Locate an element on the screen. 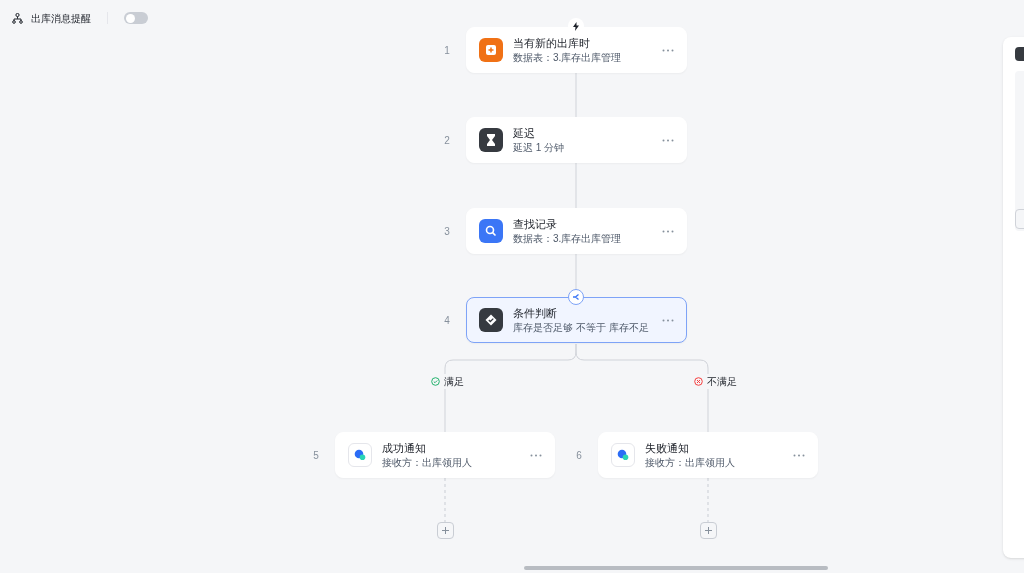 The width and height of the screenshot is (1024, 573). diamond-check-icon is located at coordinates (491, 320).